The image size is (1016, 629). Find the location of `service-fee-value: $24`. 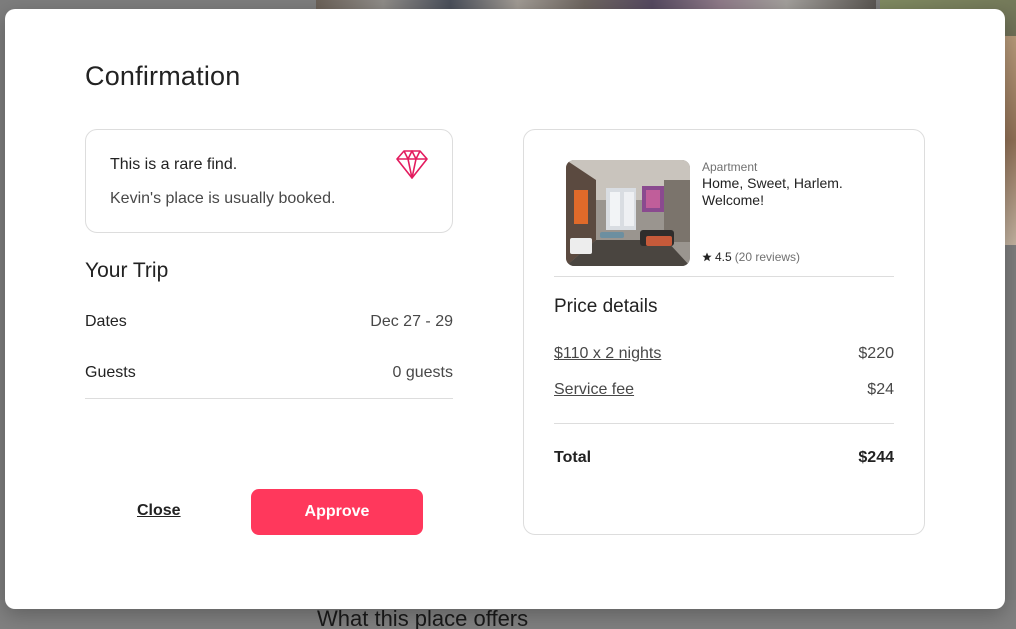

service-fee-value: $24 is located at coordinates (880, 389).